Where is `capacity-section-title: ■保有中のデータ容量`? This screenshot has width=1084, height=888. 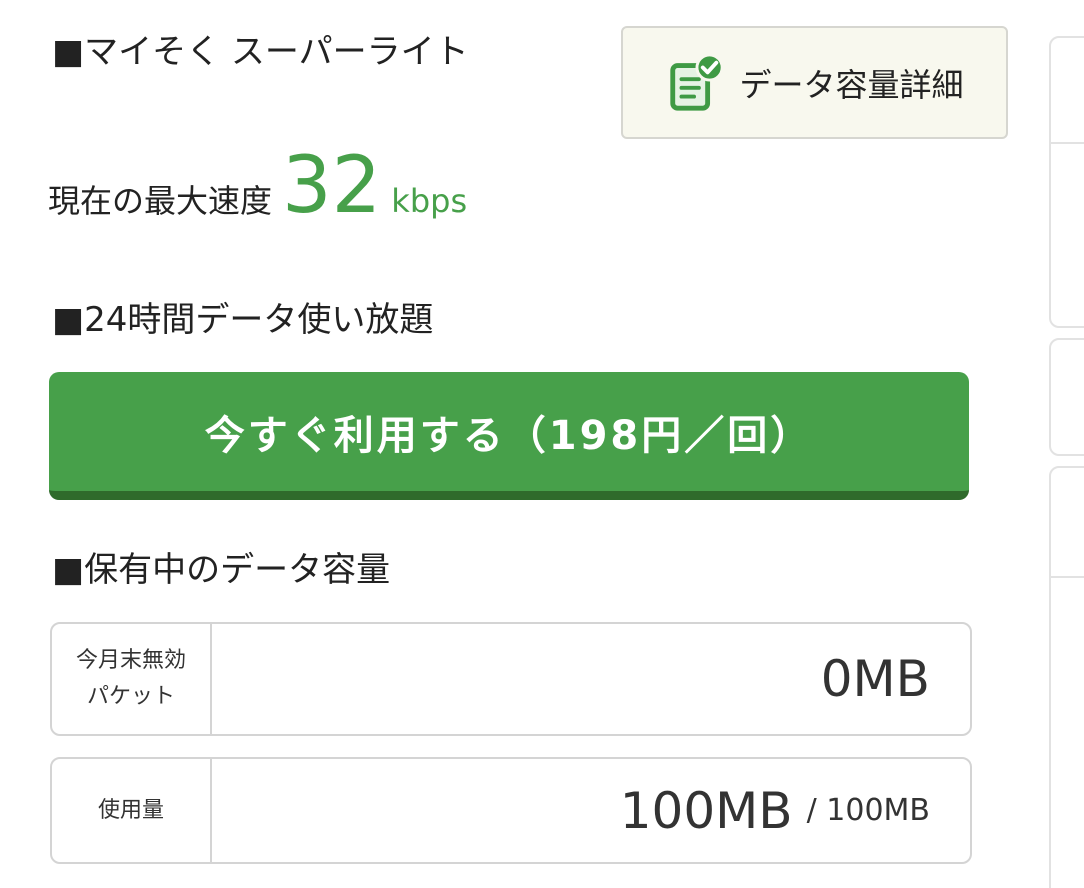 capacity-section-title: ■保有中のデータ容量 is located at coordinates (221, 570).